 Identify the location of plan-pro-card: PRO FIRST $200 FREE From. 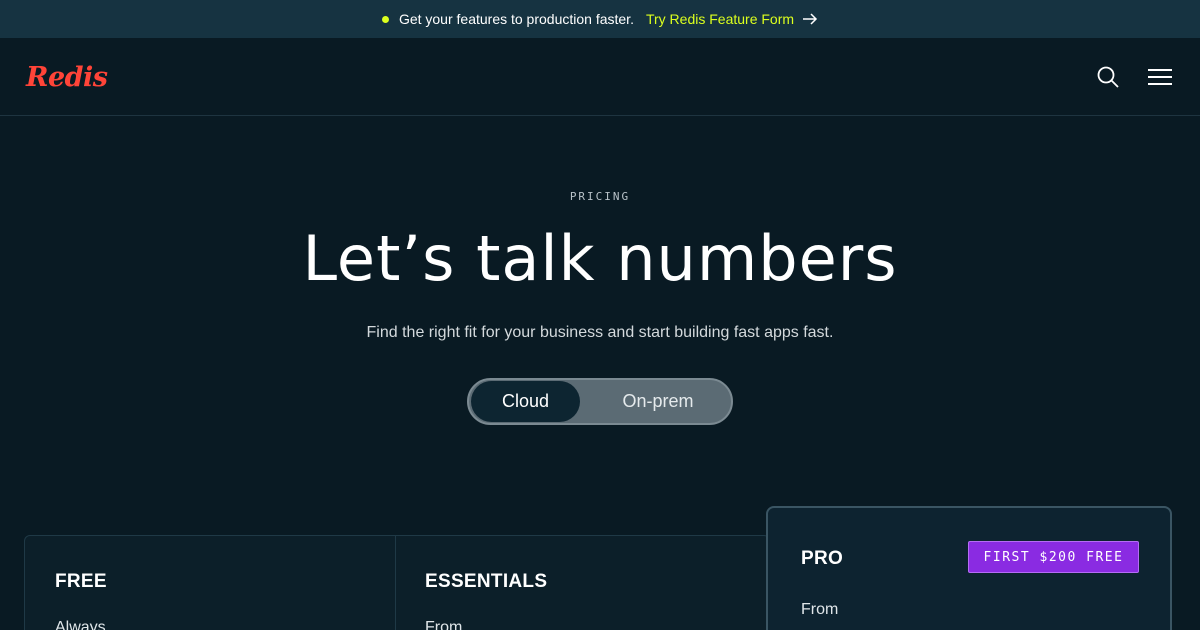
(969, 568).